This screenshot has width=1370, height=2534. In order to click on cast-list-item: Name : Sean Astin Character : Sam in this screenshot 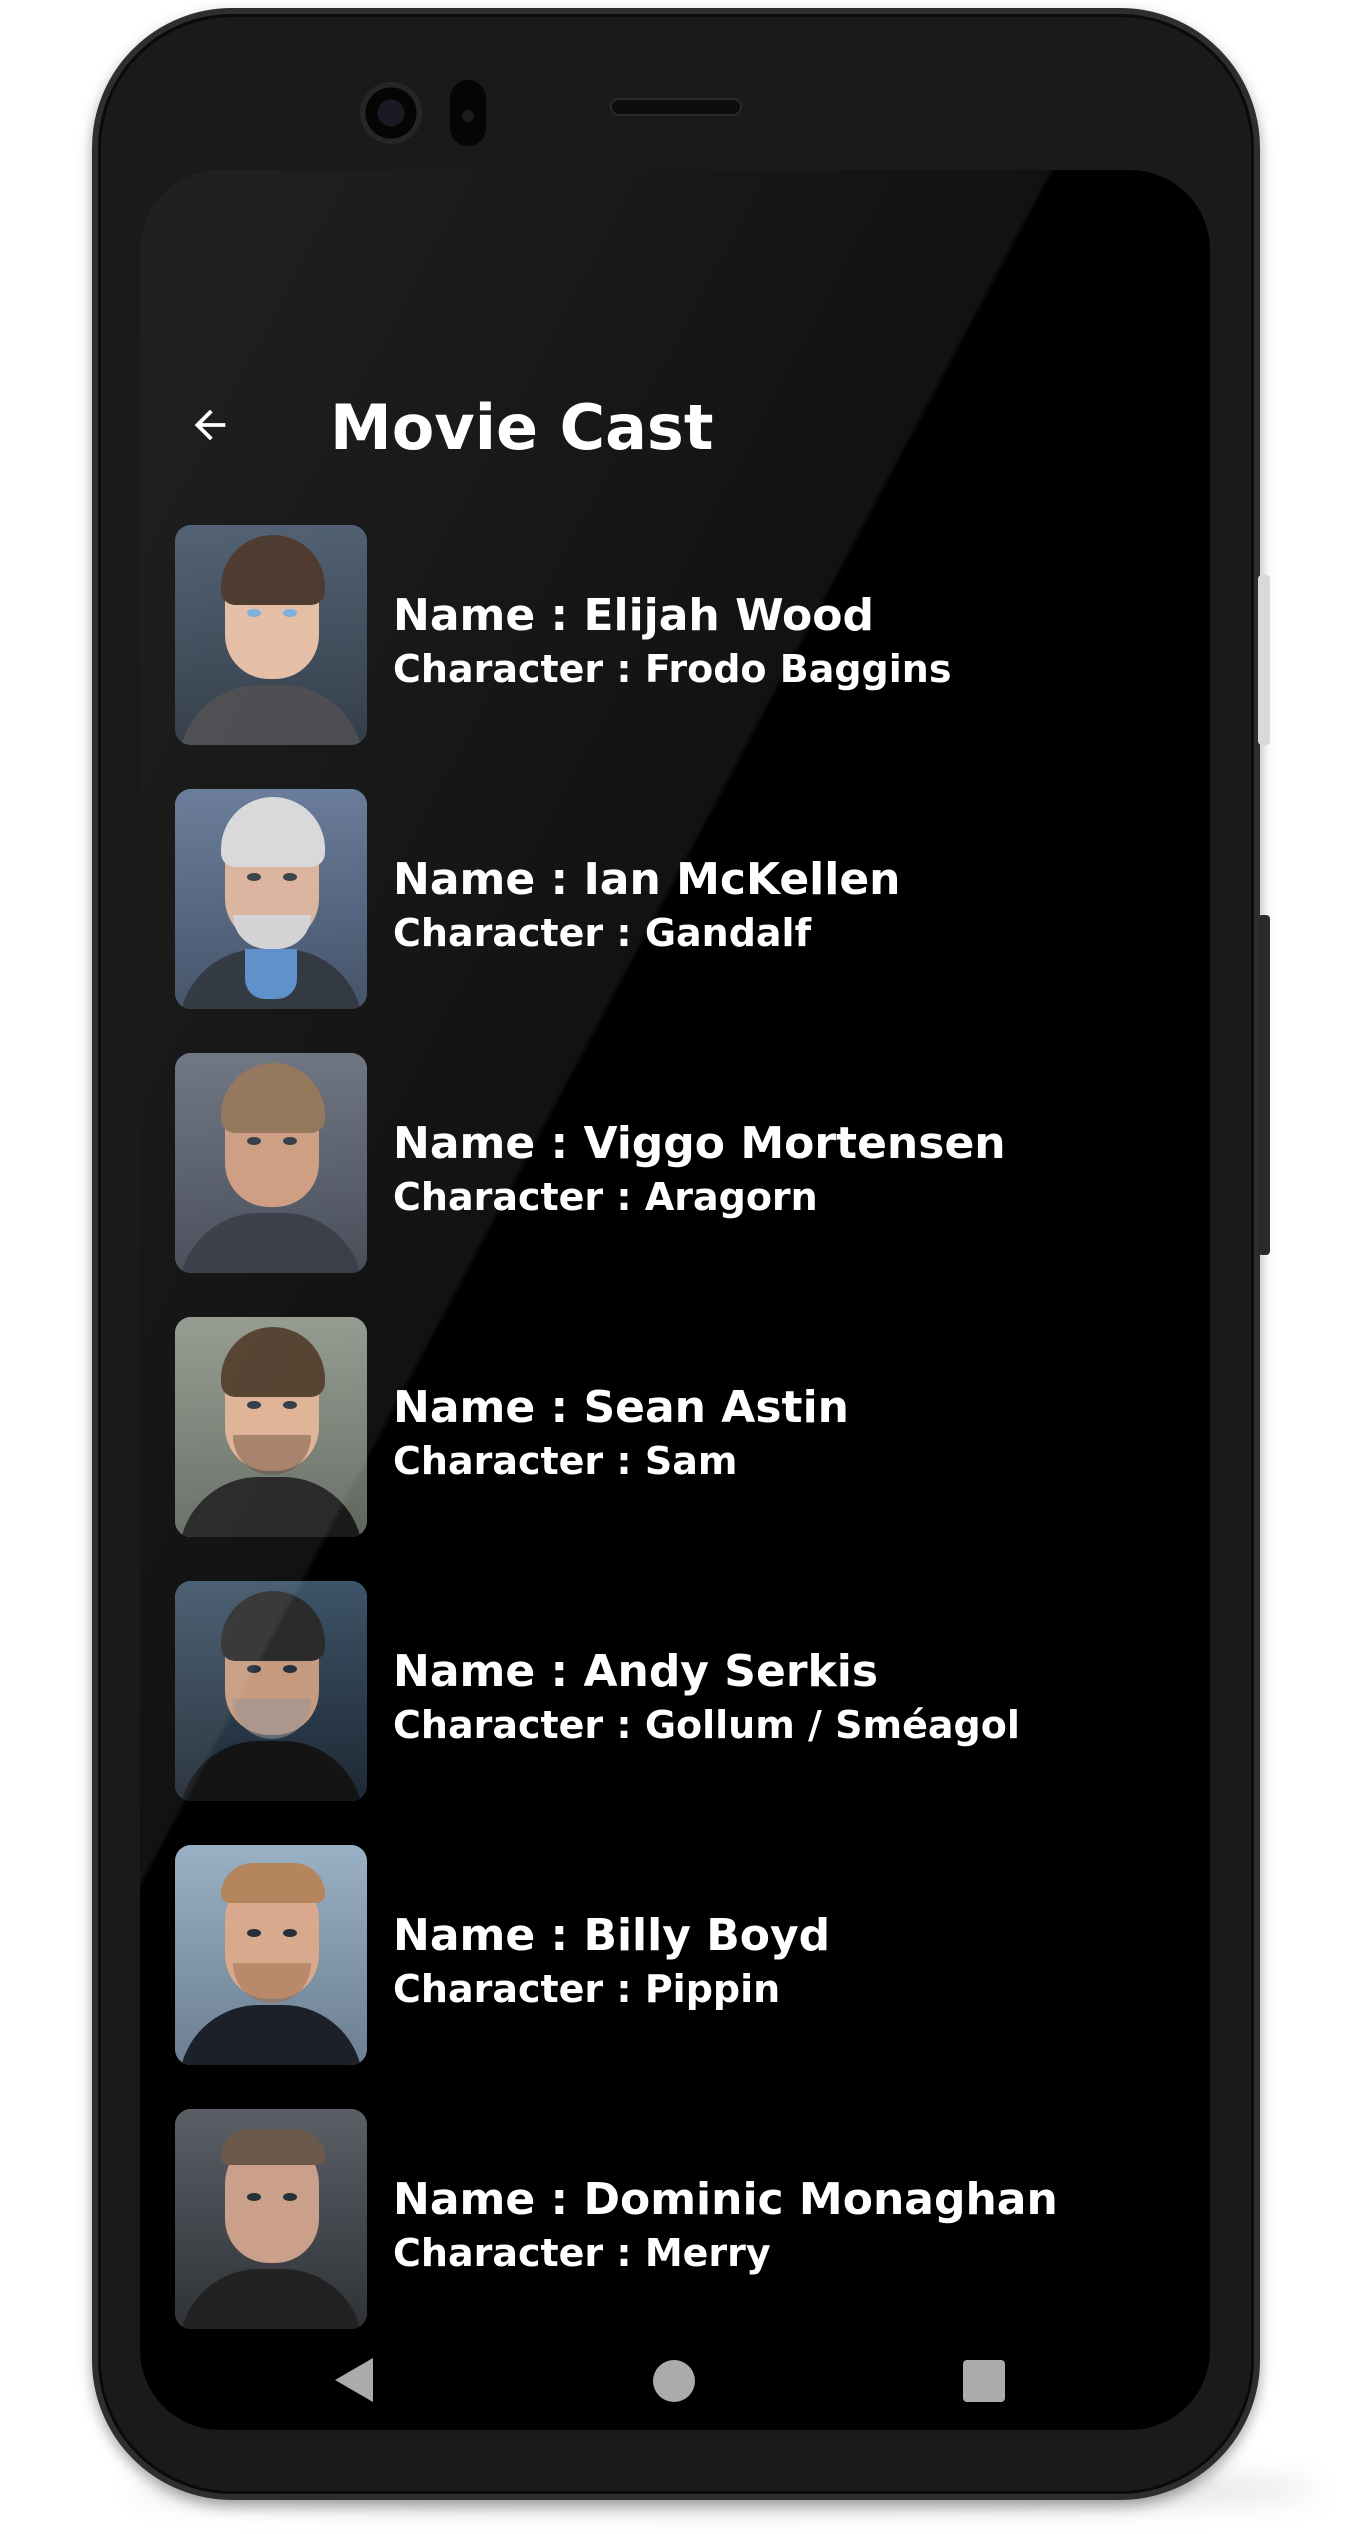, I will do `click(675, 1427)`.